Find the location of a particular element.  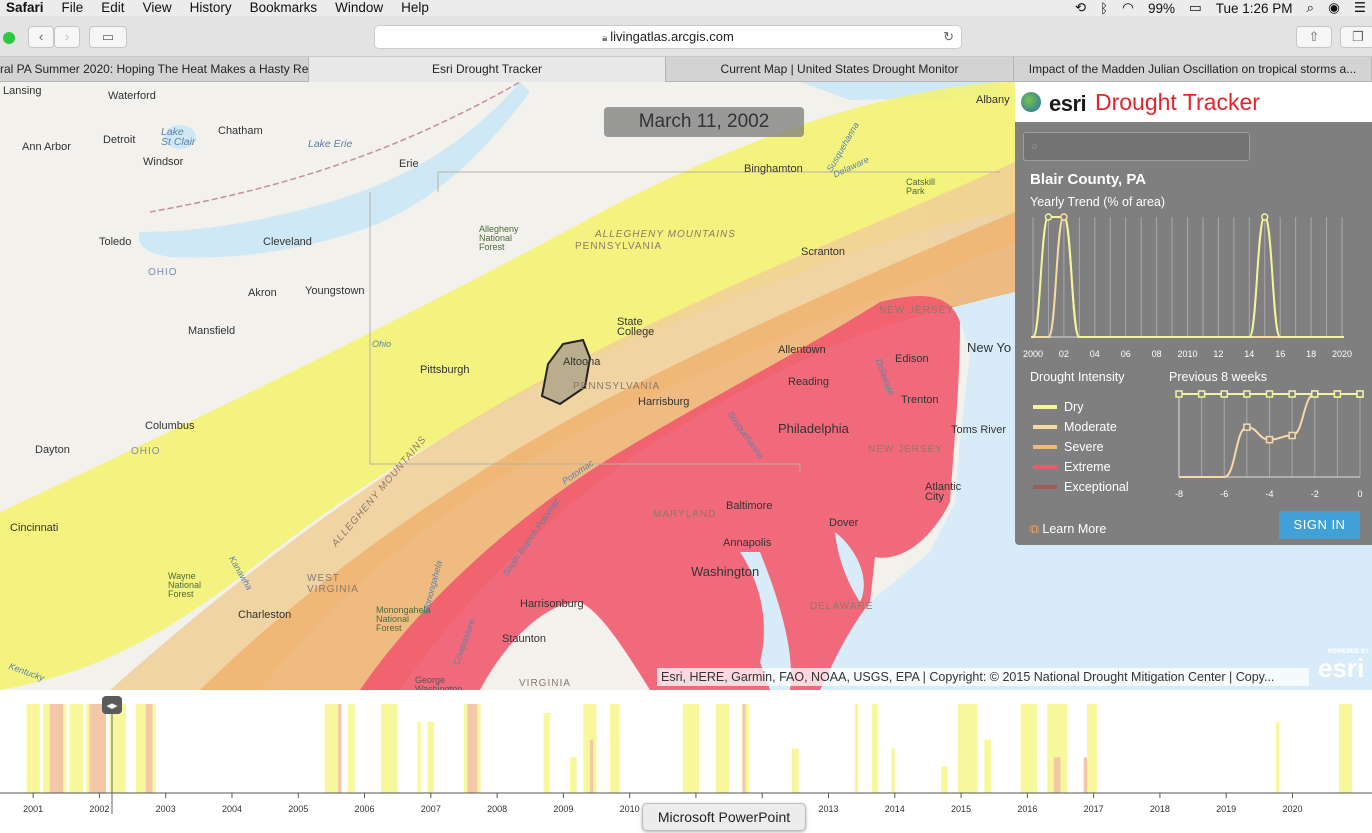

place-edison: Edison is located at coordinates (912, 359).